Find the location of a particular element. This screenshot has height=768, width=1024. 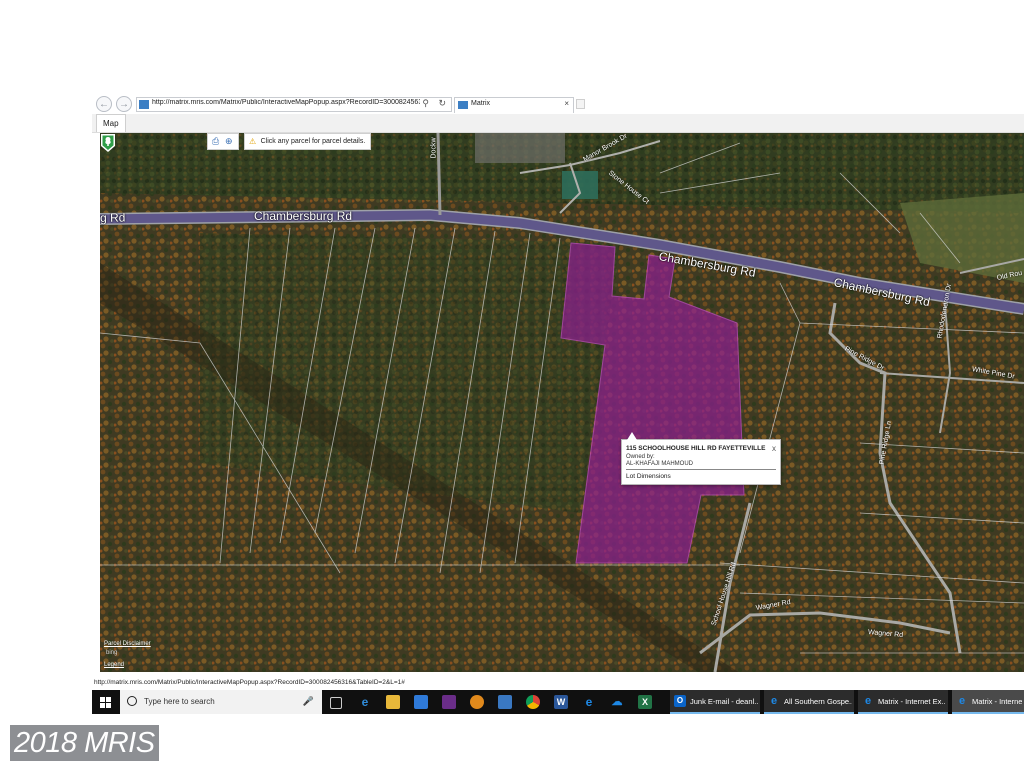

tab-map: Map is located at coordinates (111, 123).